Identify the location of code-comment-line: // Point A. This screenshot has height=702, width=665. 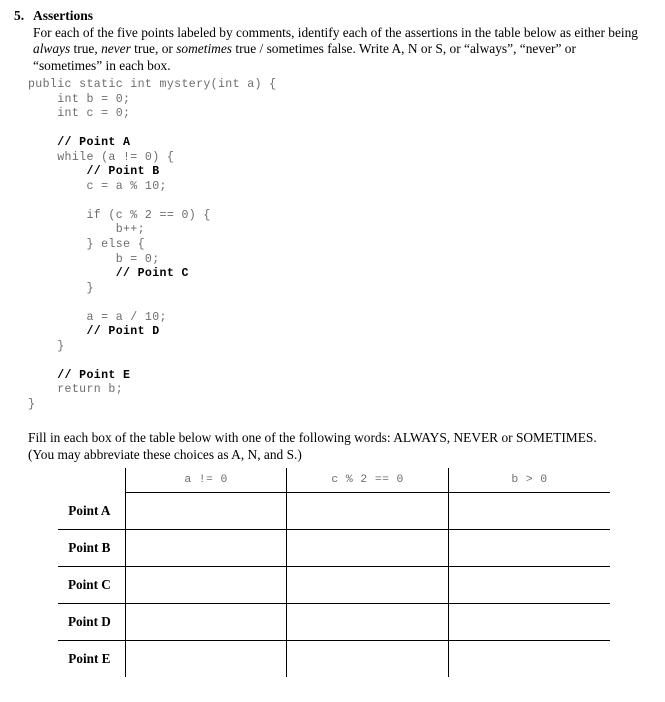
(79, 143).